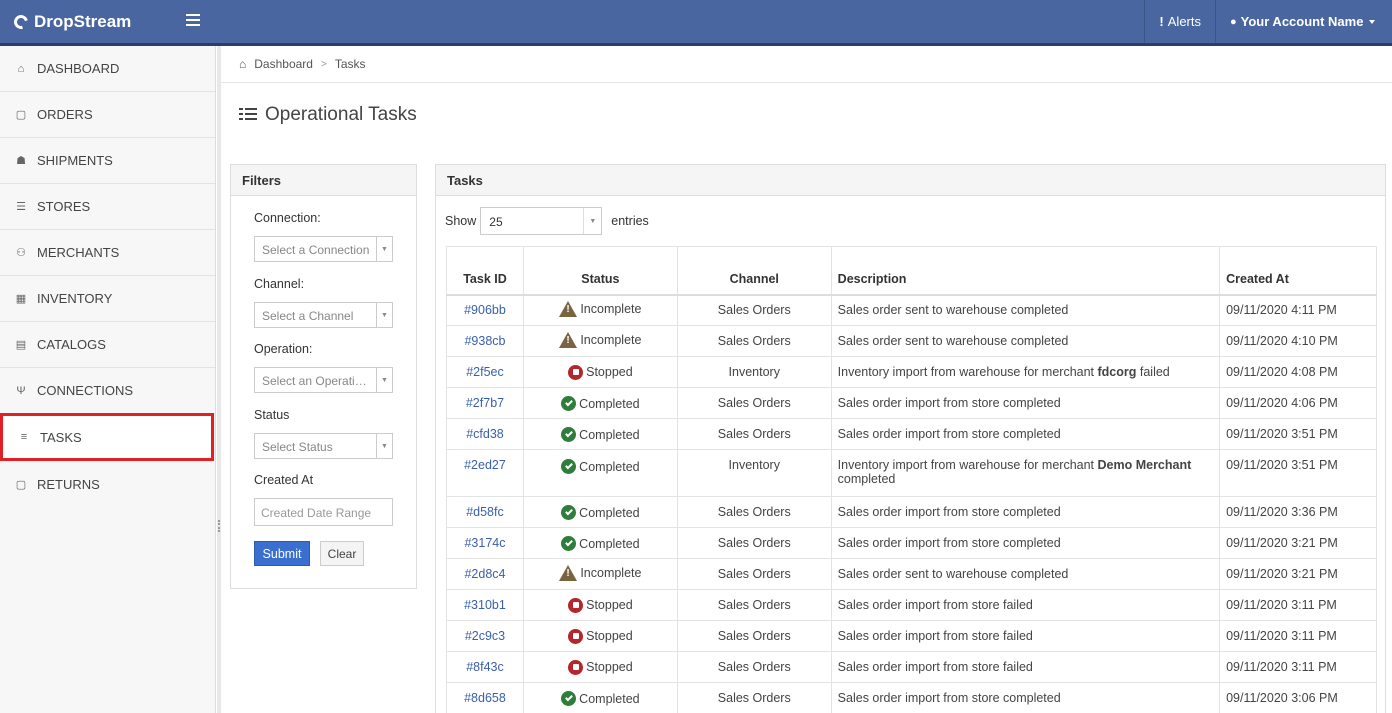  Describe the element at coordinates (496, 222) in the screenshot. I see `page-length-value: 25` at that location.